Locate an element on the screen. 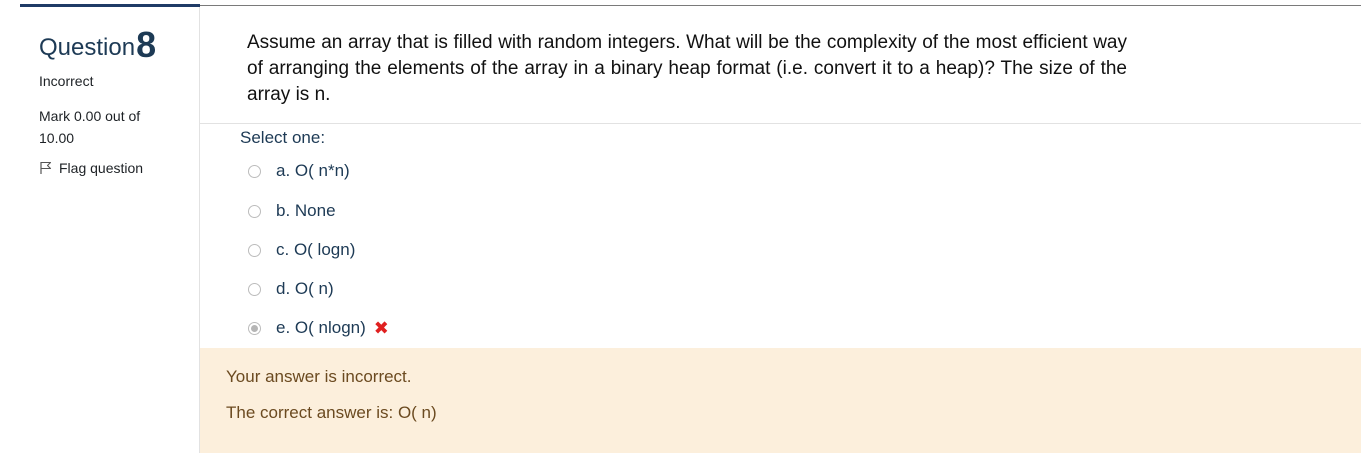 The image size is (1361, 468). answer-option-e: e. O( nlogn) ✖ is located at coordinates (318, 328).